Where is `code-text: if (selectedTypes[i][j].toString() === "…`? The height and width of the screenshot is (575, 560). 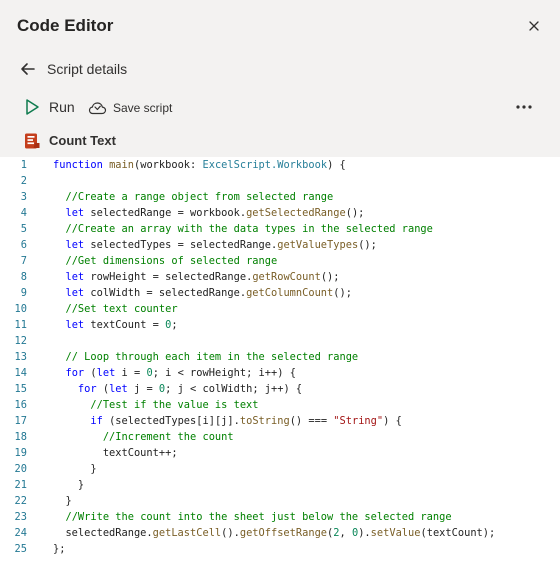 code-text: if (selectedTypes[i][j].toString() === "… is located at coordinates (246, 421).